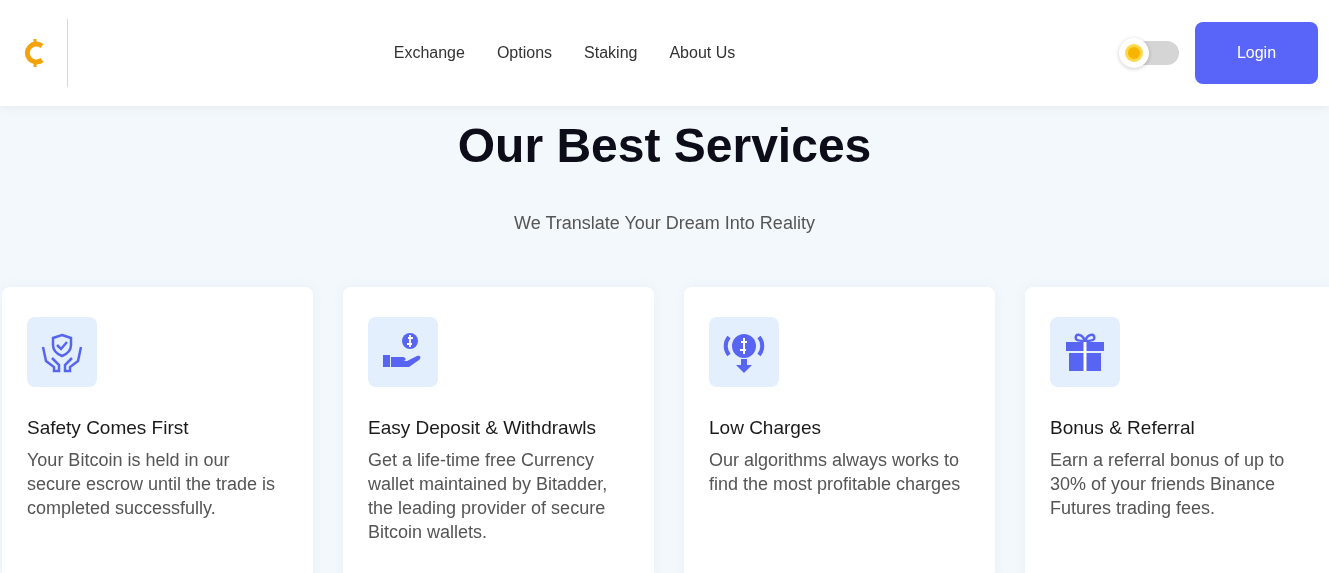 The image size is (1329, 573). Describe the element at coordinates (488, 496) in the screenshot. I see `service-description: Get a life-time free Currency wallet maintained by Bitadder, the leading provider of secure Bitcoin wallets.` at that location.